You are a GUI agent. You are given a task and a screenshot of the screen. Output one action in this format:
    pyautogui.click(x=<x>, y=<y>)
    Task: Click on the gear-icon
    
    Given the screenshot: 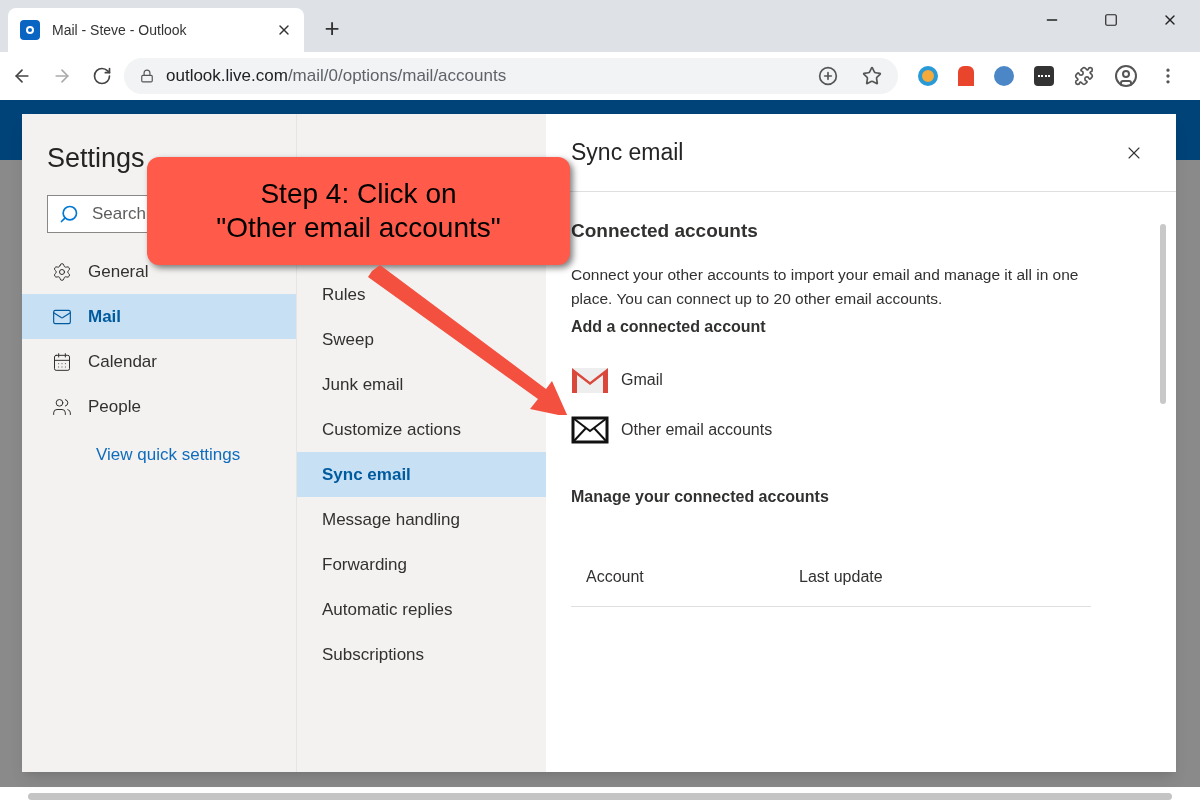 What is the action you would take?
    pyautogui.click(x=62, y=271)
    